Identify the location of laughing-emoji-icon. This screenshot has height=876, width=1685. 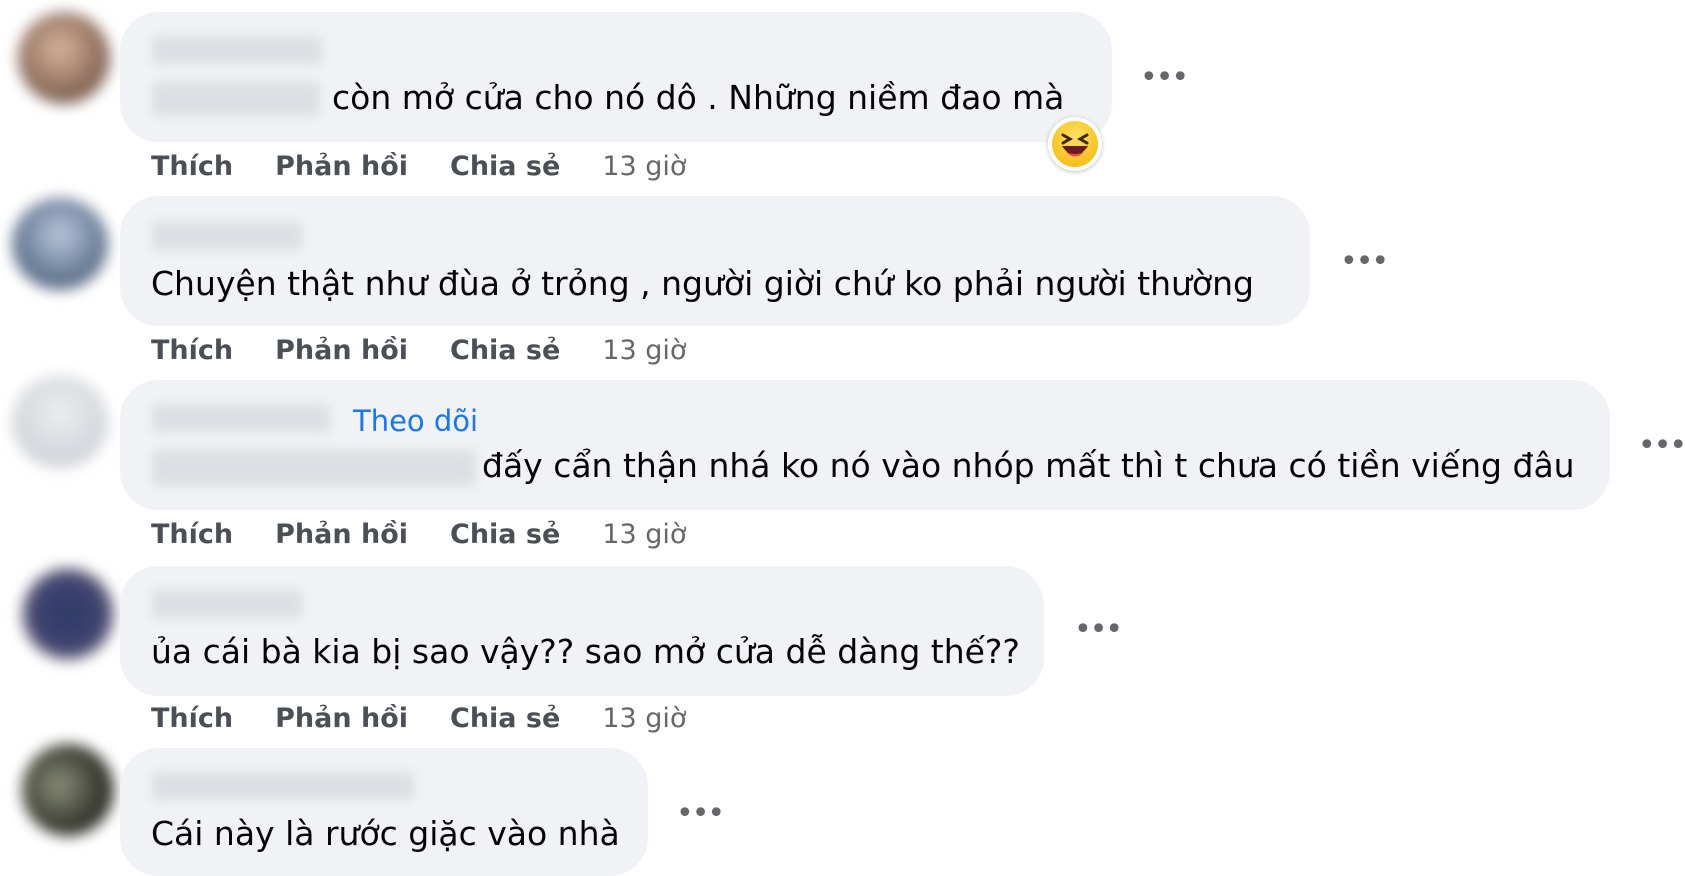
(1075, 144).